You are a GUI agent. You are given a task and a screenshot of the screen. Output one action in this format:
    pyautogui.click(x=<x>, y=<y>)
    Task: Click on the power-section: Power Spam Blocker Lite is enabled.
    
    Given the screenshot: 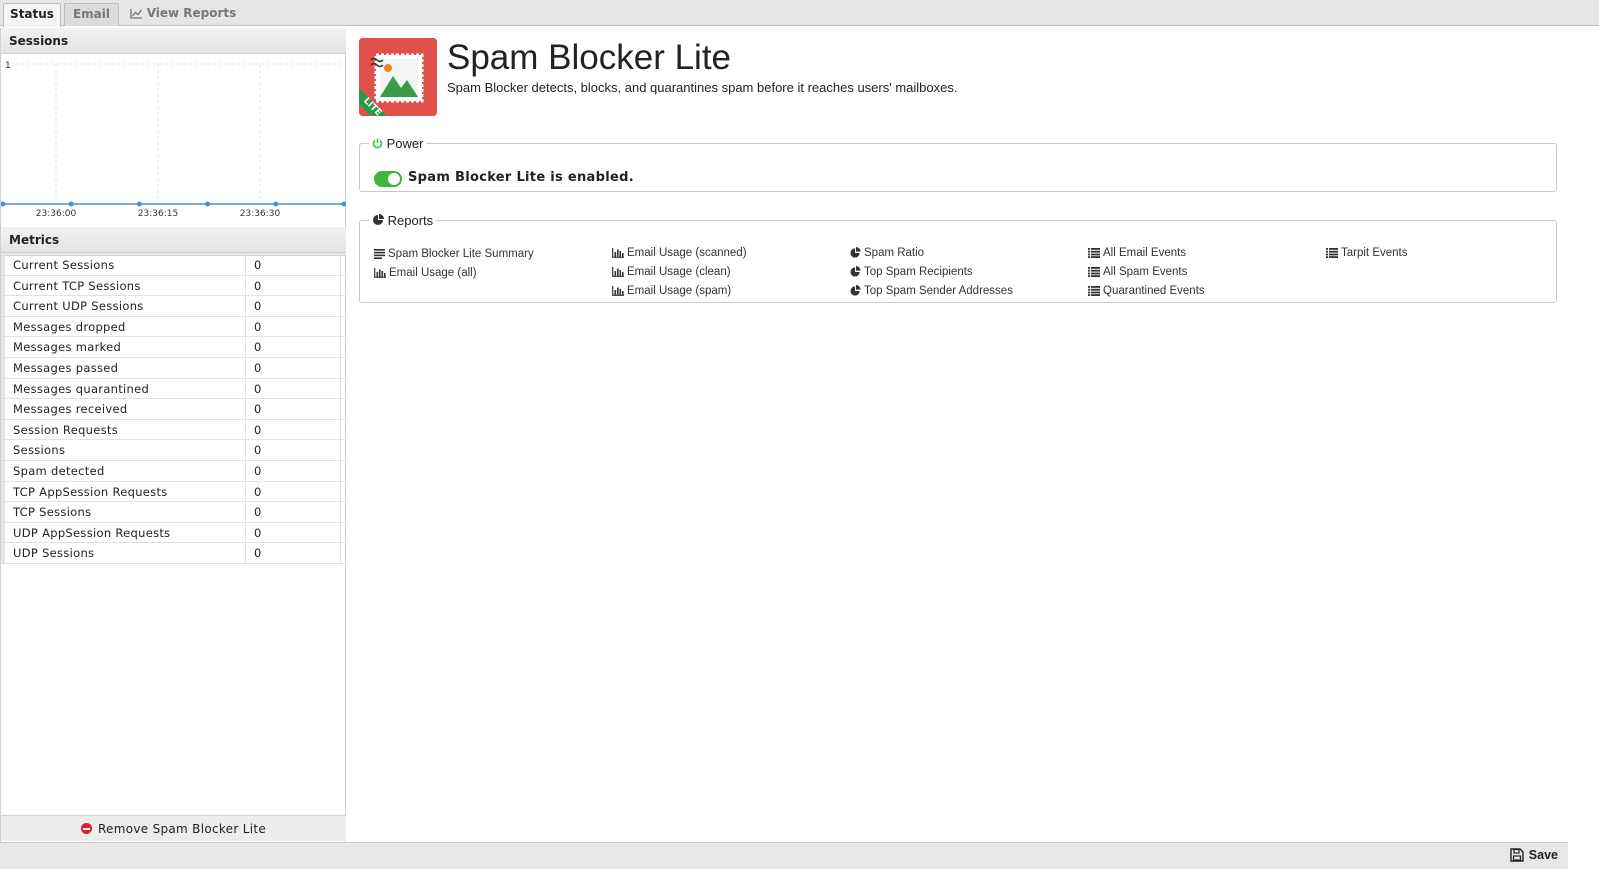 What is the action you would take?
    pyautogui.click(x=958, y=164)
    